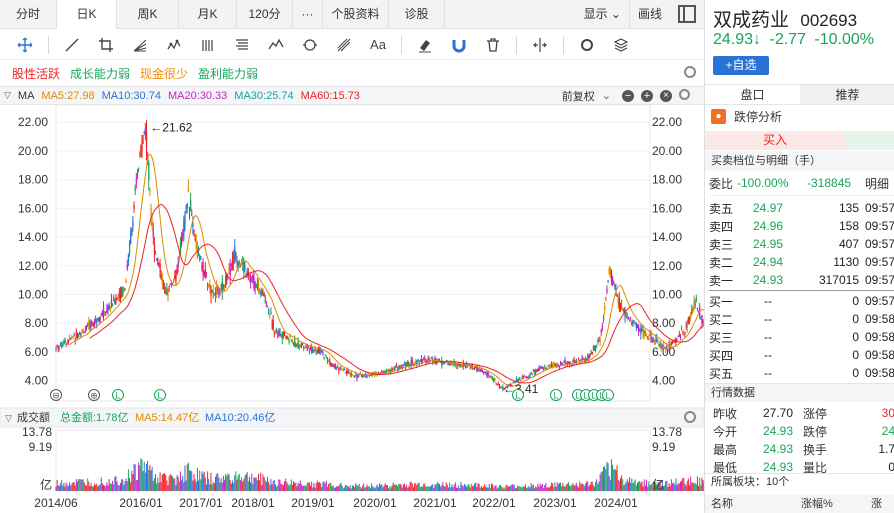  Describe the element at coordinates (869, 140) in the screenshot. I see `sell-button` at that location.